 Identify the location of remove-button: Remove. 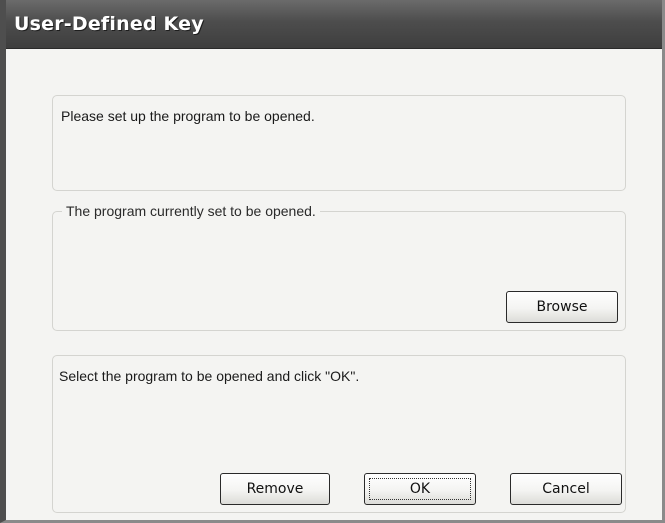
(275, 489).